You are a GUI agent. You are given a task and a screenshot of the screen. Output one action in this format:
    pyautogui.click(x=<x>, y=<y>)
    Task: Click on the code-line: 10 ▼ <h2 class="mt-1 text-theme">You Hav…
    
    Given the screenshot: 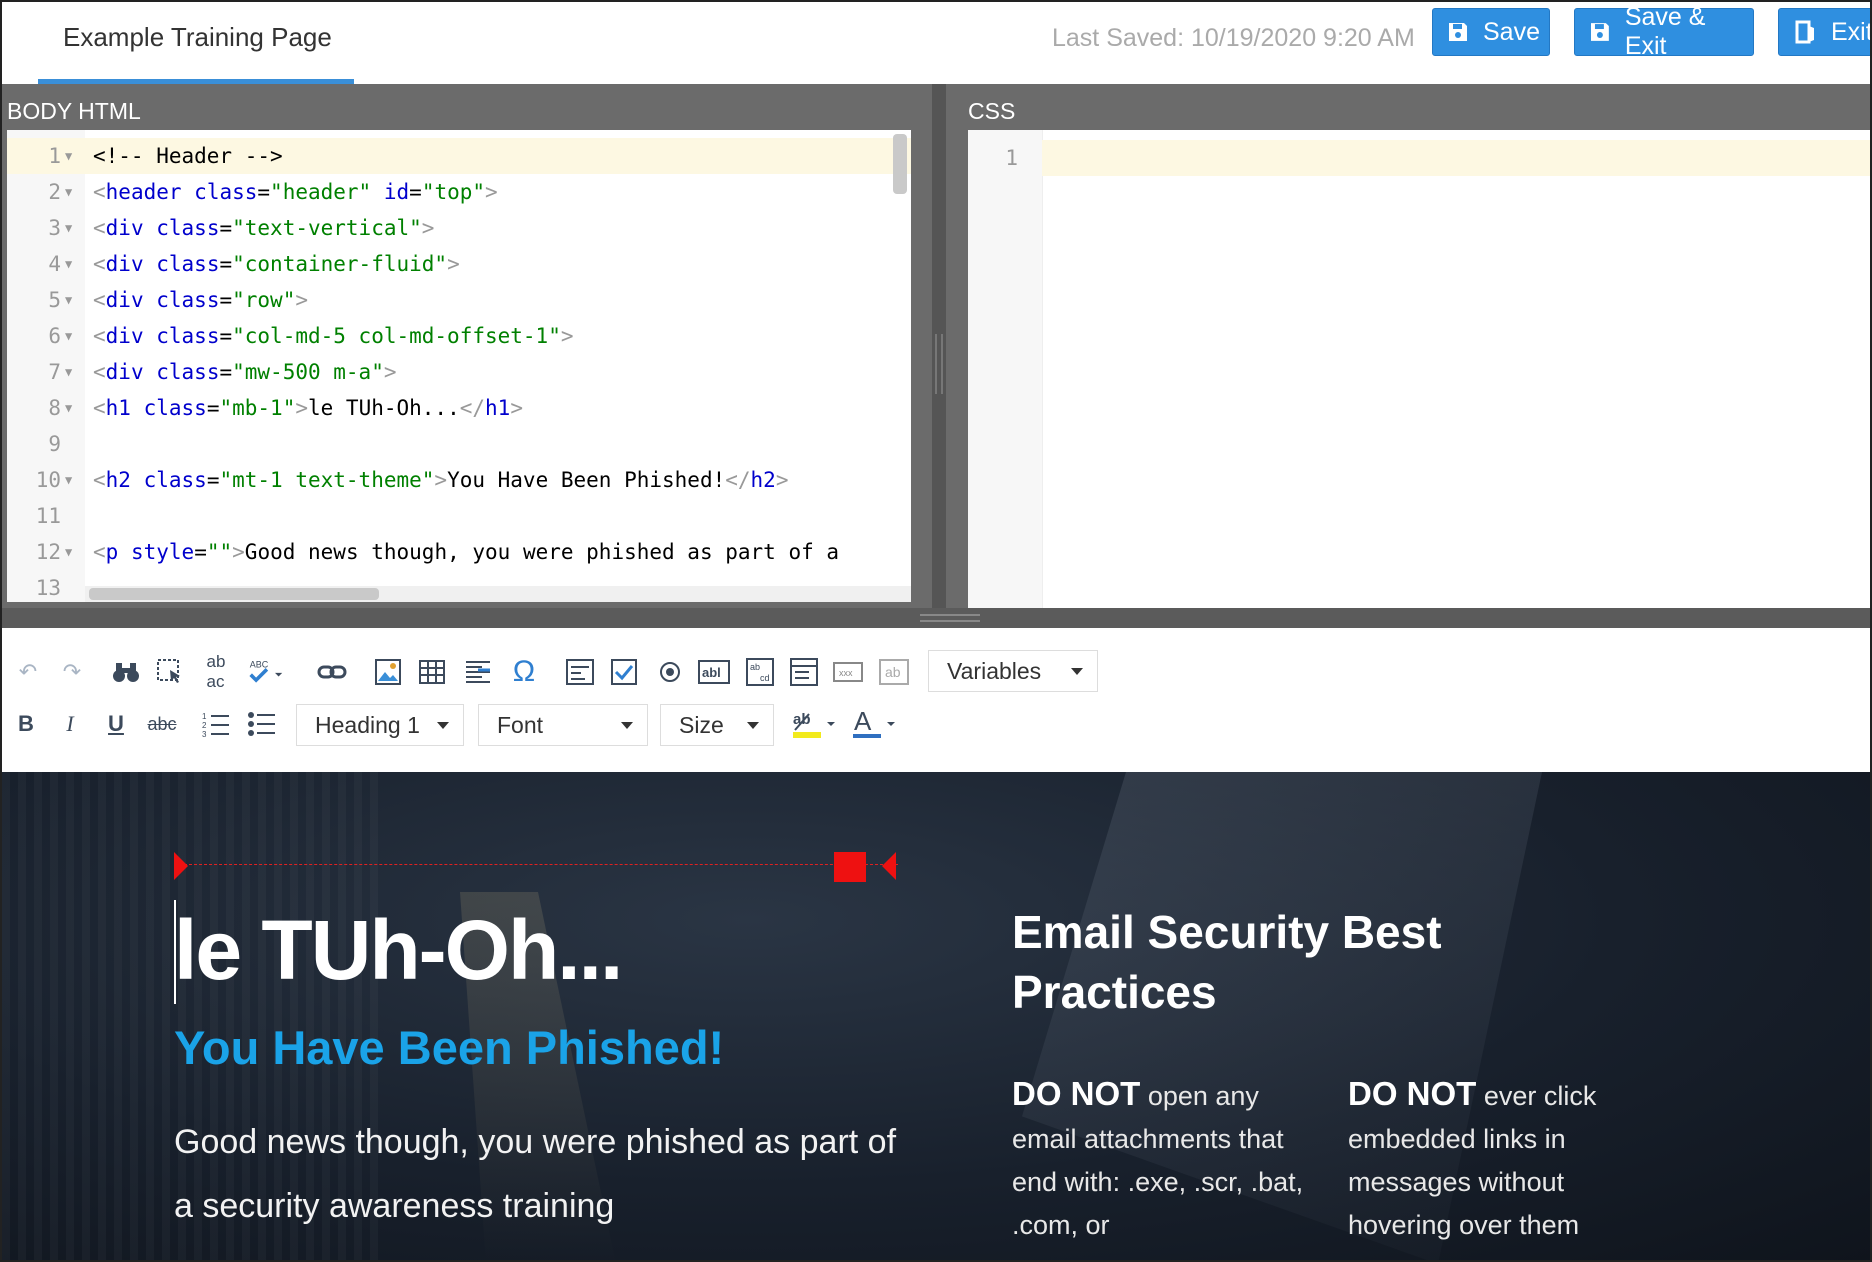 What is the action you would take?
    pyautogui.click(x=459, y=480)
    